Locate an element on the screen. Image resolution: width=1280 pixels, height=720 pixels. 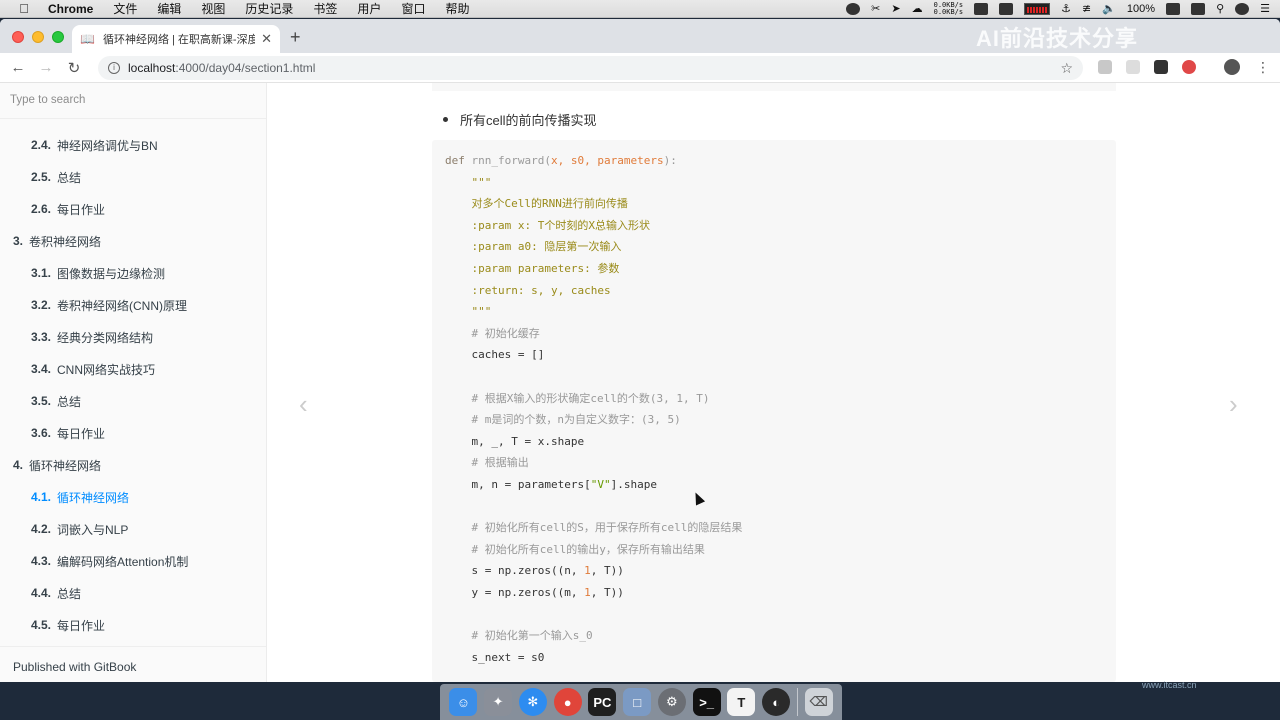
sidebar-item: 3. 卷积神经网络 is located at coordinates (133, 241).